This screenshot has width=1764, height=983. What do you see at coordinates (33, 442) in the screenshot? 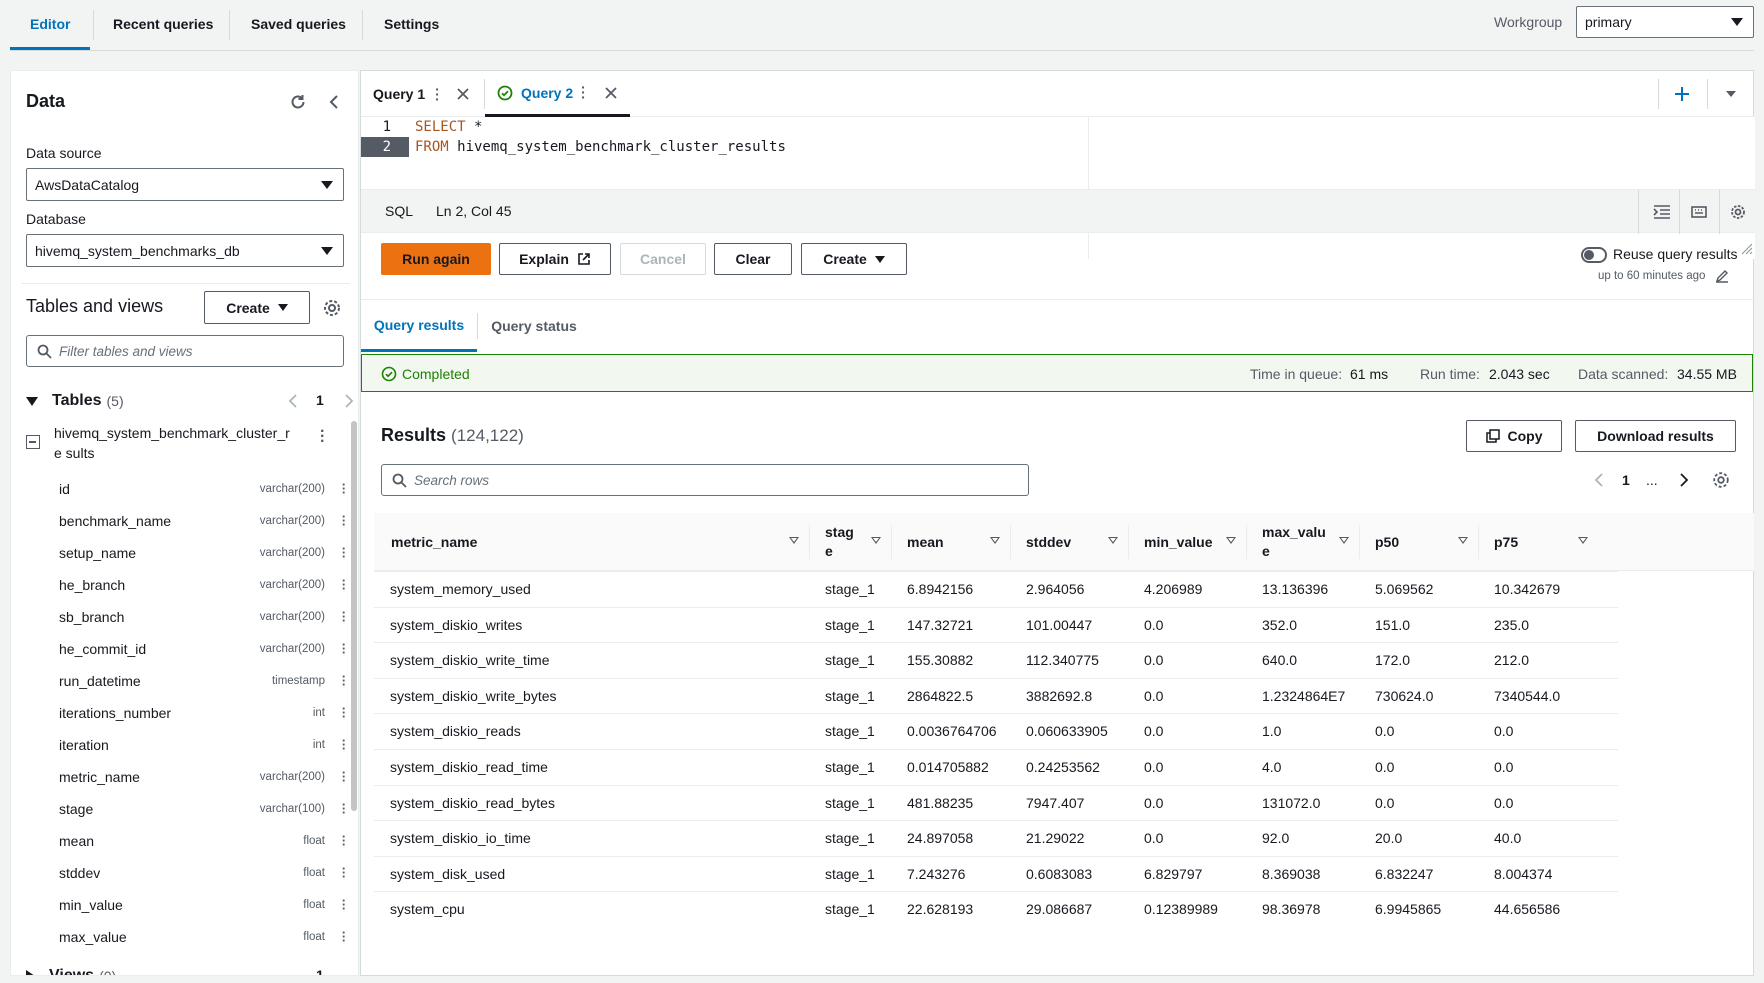
I see `collapse-table-icon` at bounding box center [33, 442].